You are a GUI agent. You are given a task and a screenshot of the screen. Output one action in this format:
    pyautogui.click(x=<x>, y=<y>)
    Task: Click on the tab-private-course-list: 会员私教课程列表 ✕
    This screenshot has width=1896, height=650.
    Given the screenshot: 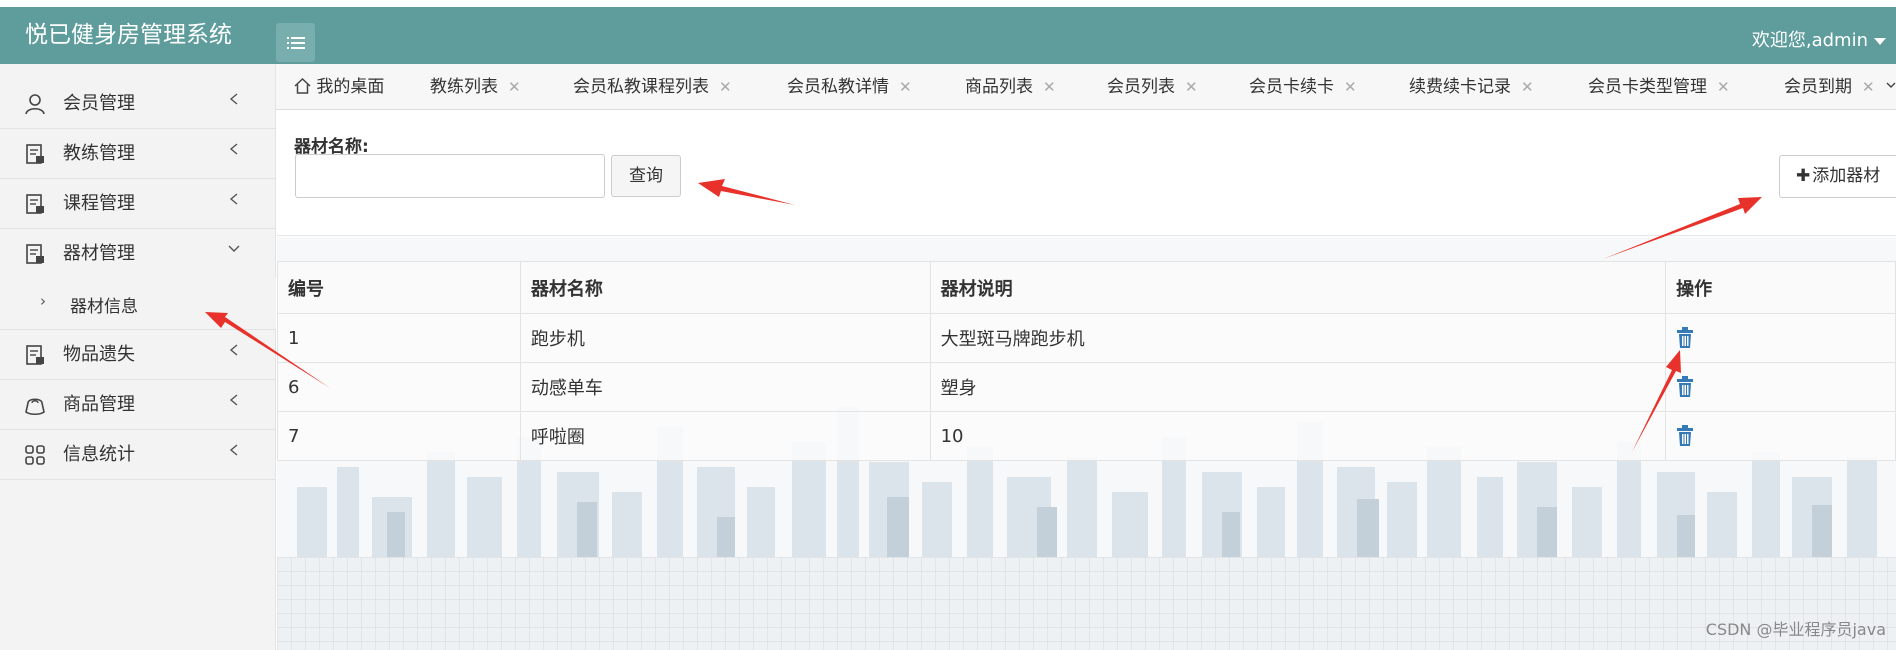 What is the action you would take?
    pyautogui.click(x=652, y=87)
    